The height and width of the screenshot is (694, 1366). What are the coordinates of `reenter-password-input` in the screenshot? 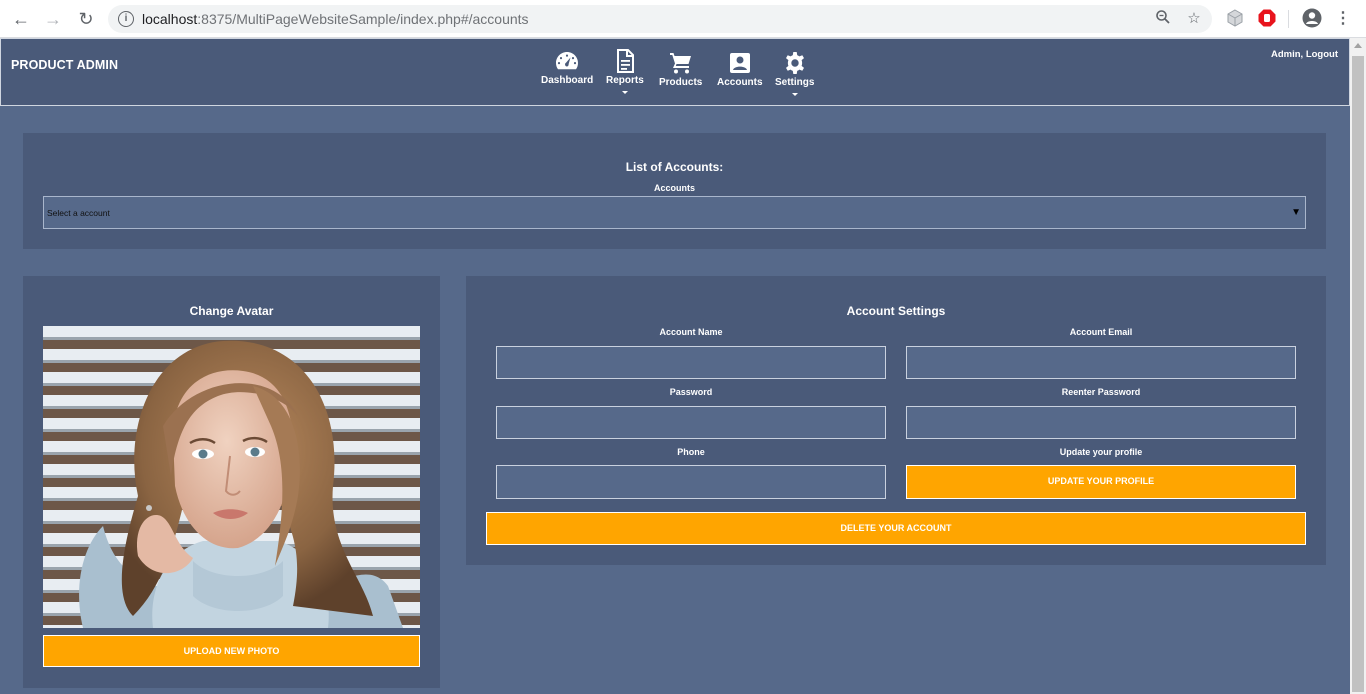 It's located at (1101, 422).